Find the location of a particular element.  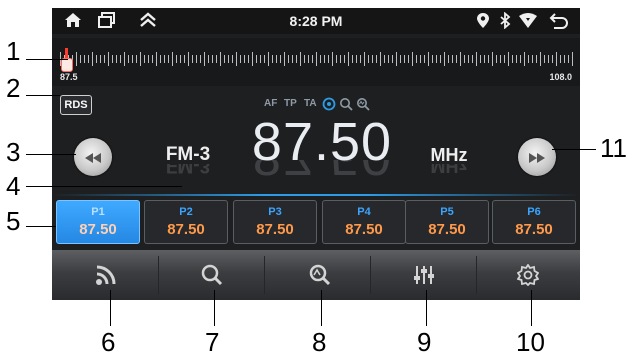

back-icon is located at coordinates (559, 23).